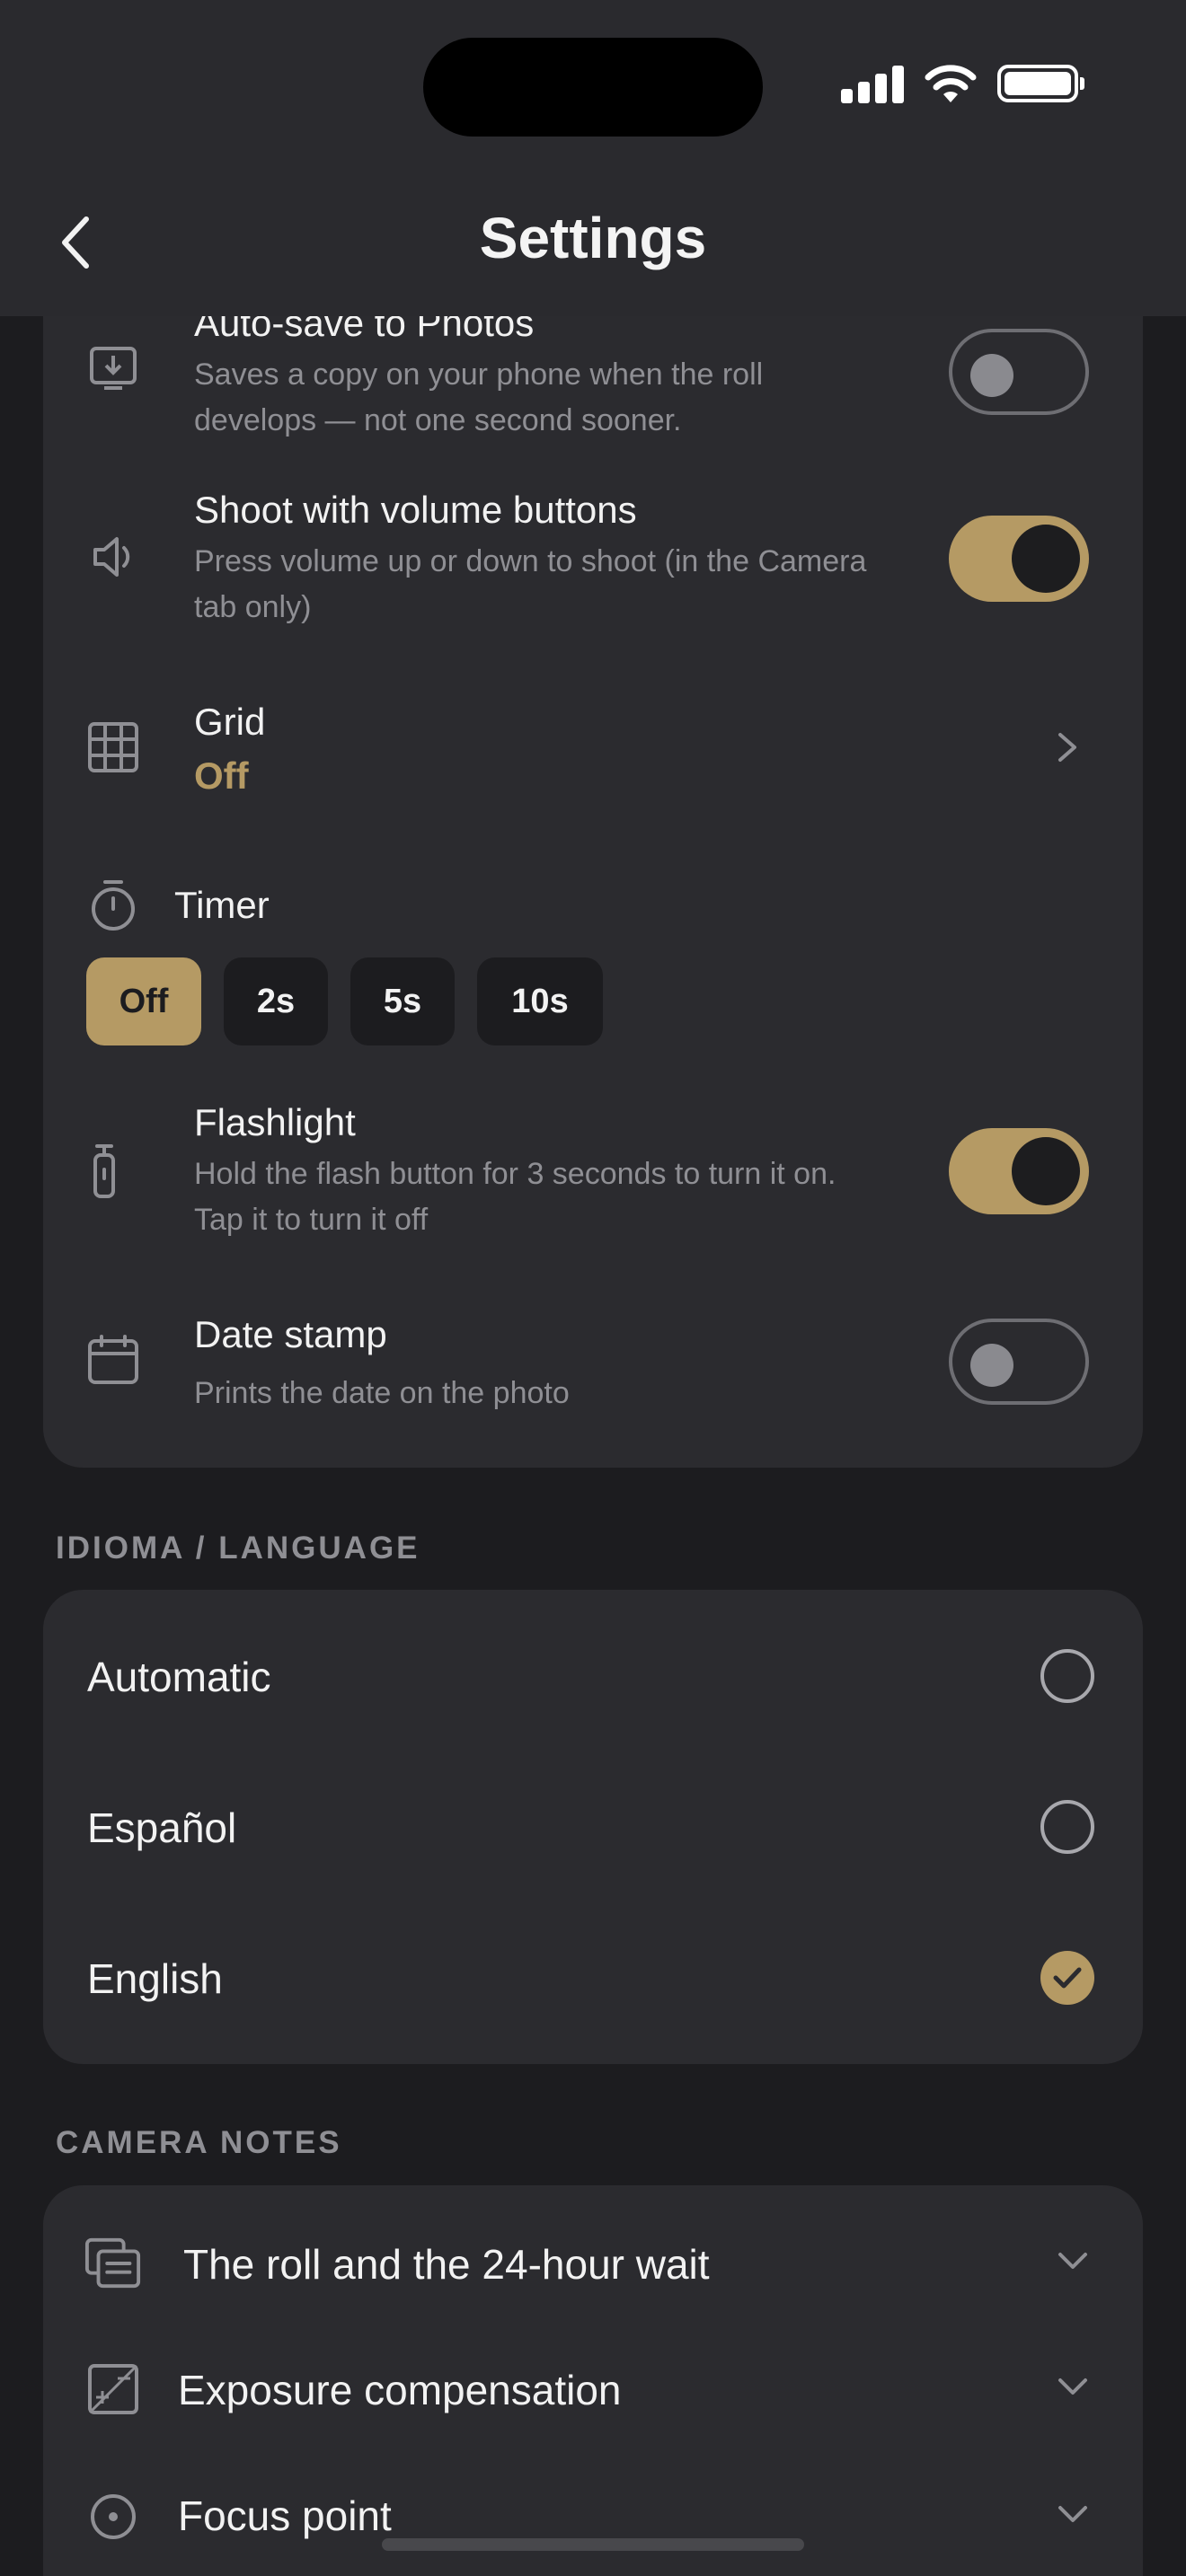 The height and width of the screenshot is (2576, 1186). Describe the element at coordinates (113, 905) in the screenshot. I see `timer-icon` at that location.